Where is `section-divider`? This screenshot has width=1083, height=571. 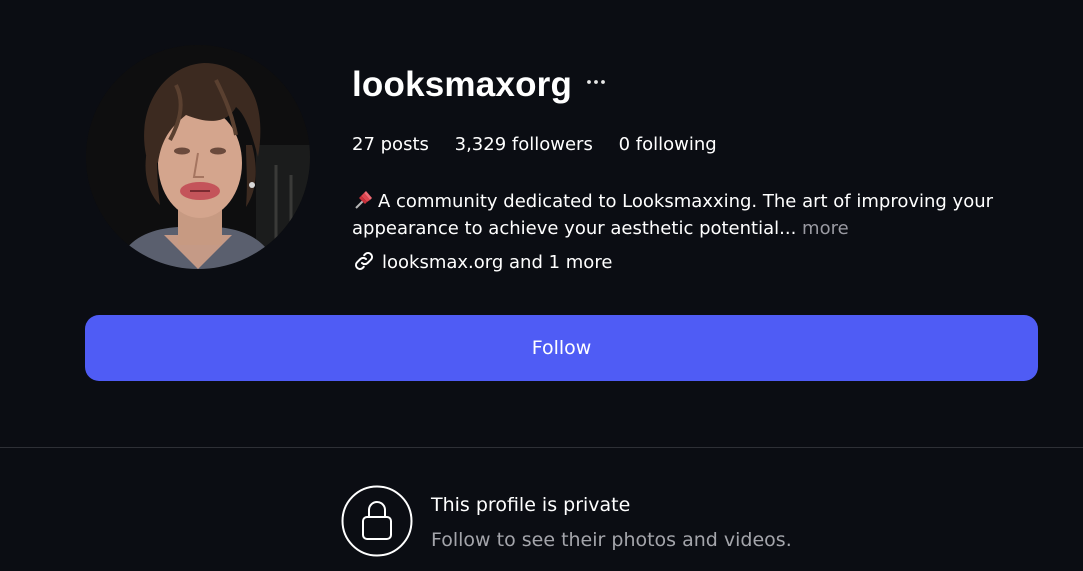
section-divider is located at coordinates (541, 447).